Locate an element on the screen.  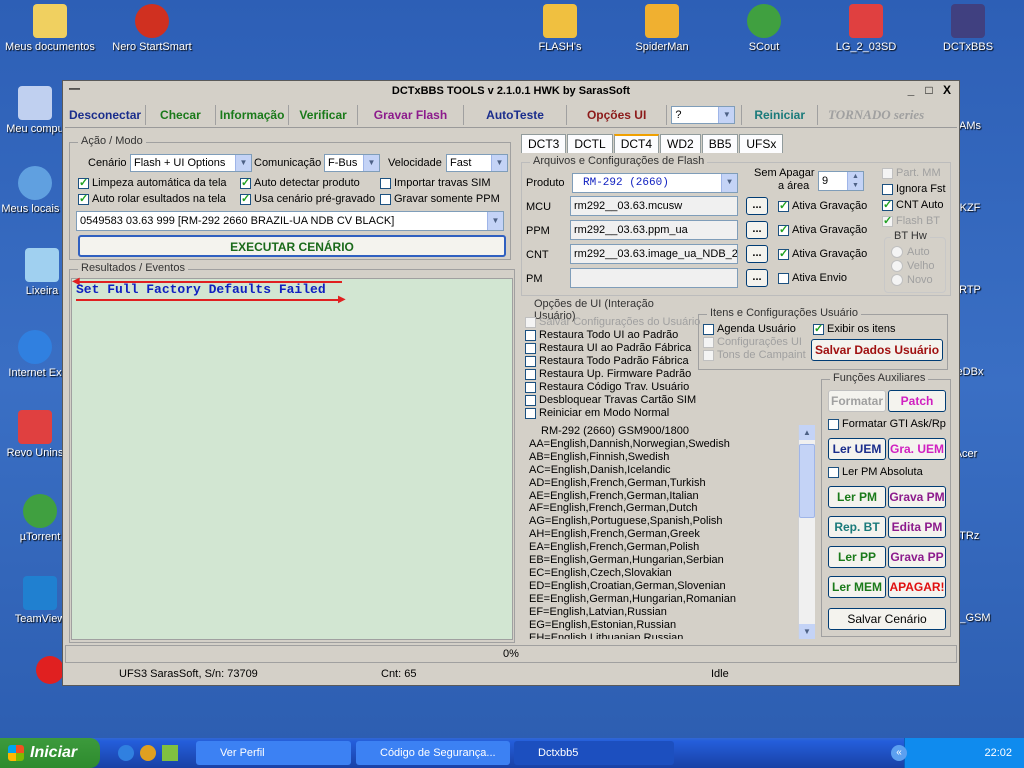
language-item: AB=English,Finnish,Swedish is located at coordinates (672, 457).